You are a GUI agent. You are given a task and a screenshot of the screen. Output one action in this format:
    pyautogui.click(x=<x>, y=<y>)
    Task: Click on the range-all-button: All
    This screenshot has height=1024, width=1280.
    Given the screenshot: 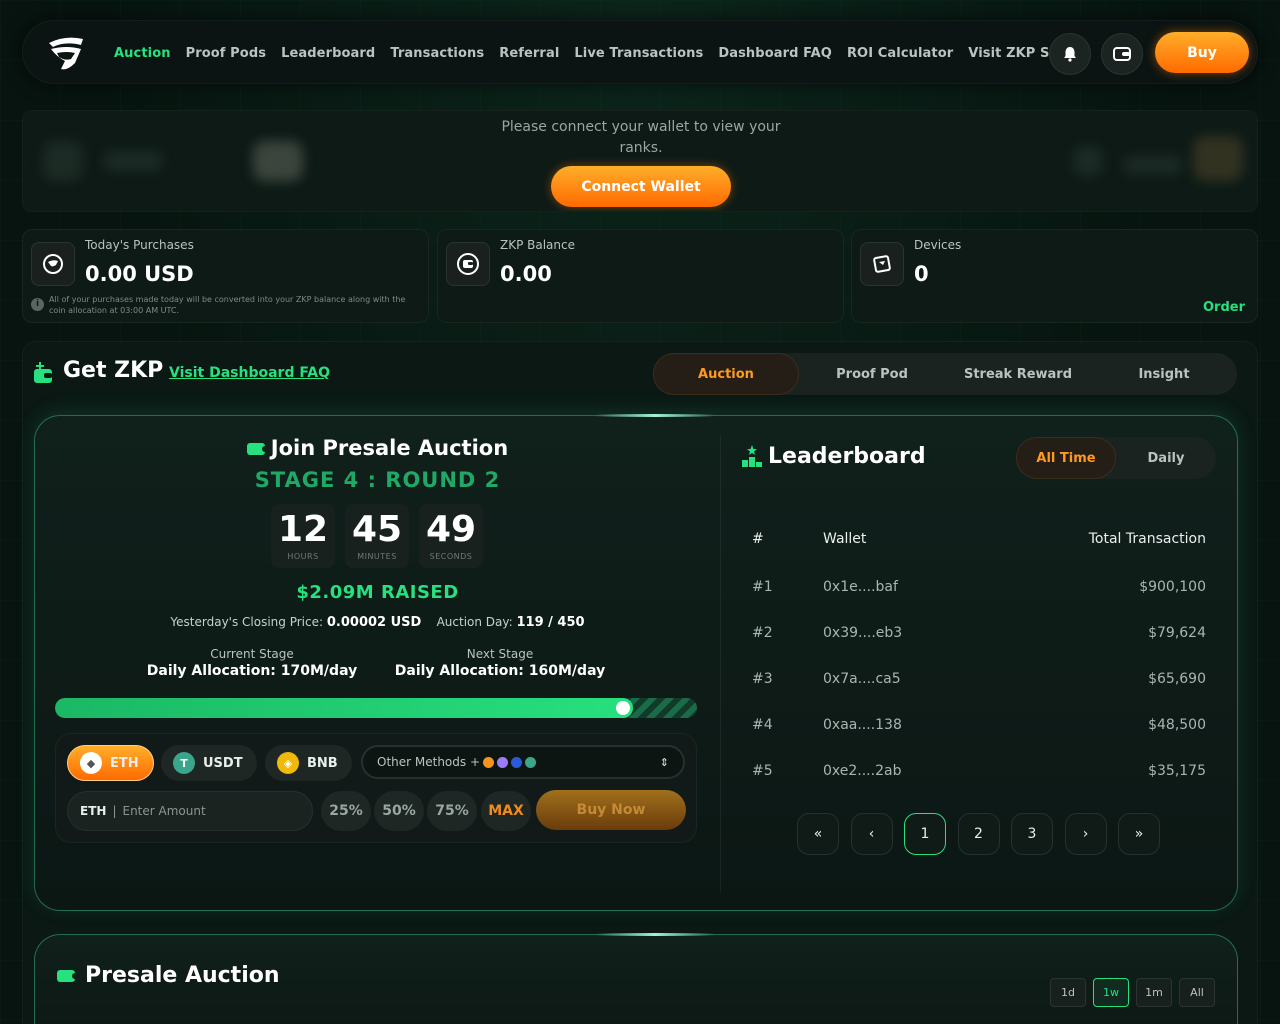 What is the action you would take?
    pyautogui.click(x=1197, y=992)
    